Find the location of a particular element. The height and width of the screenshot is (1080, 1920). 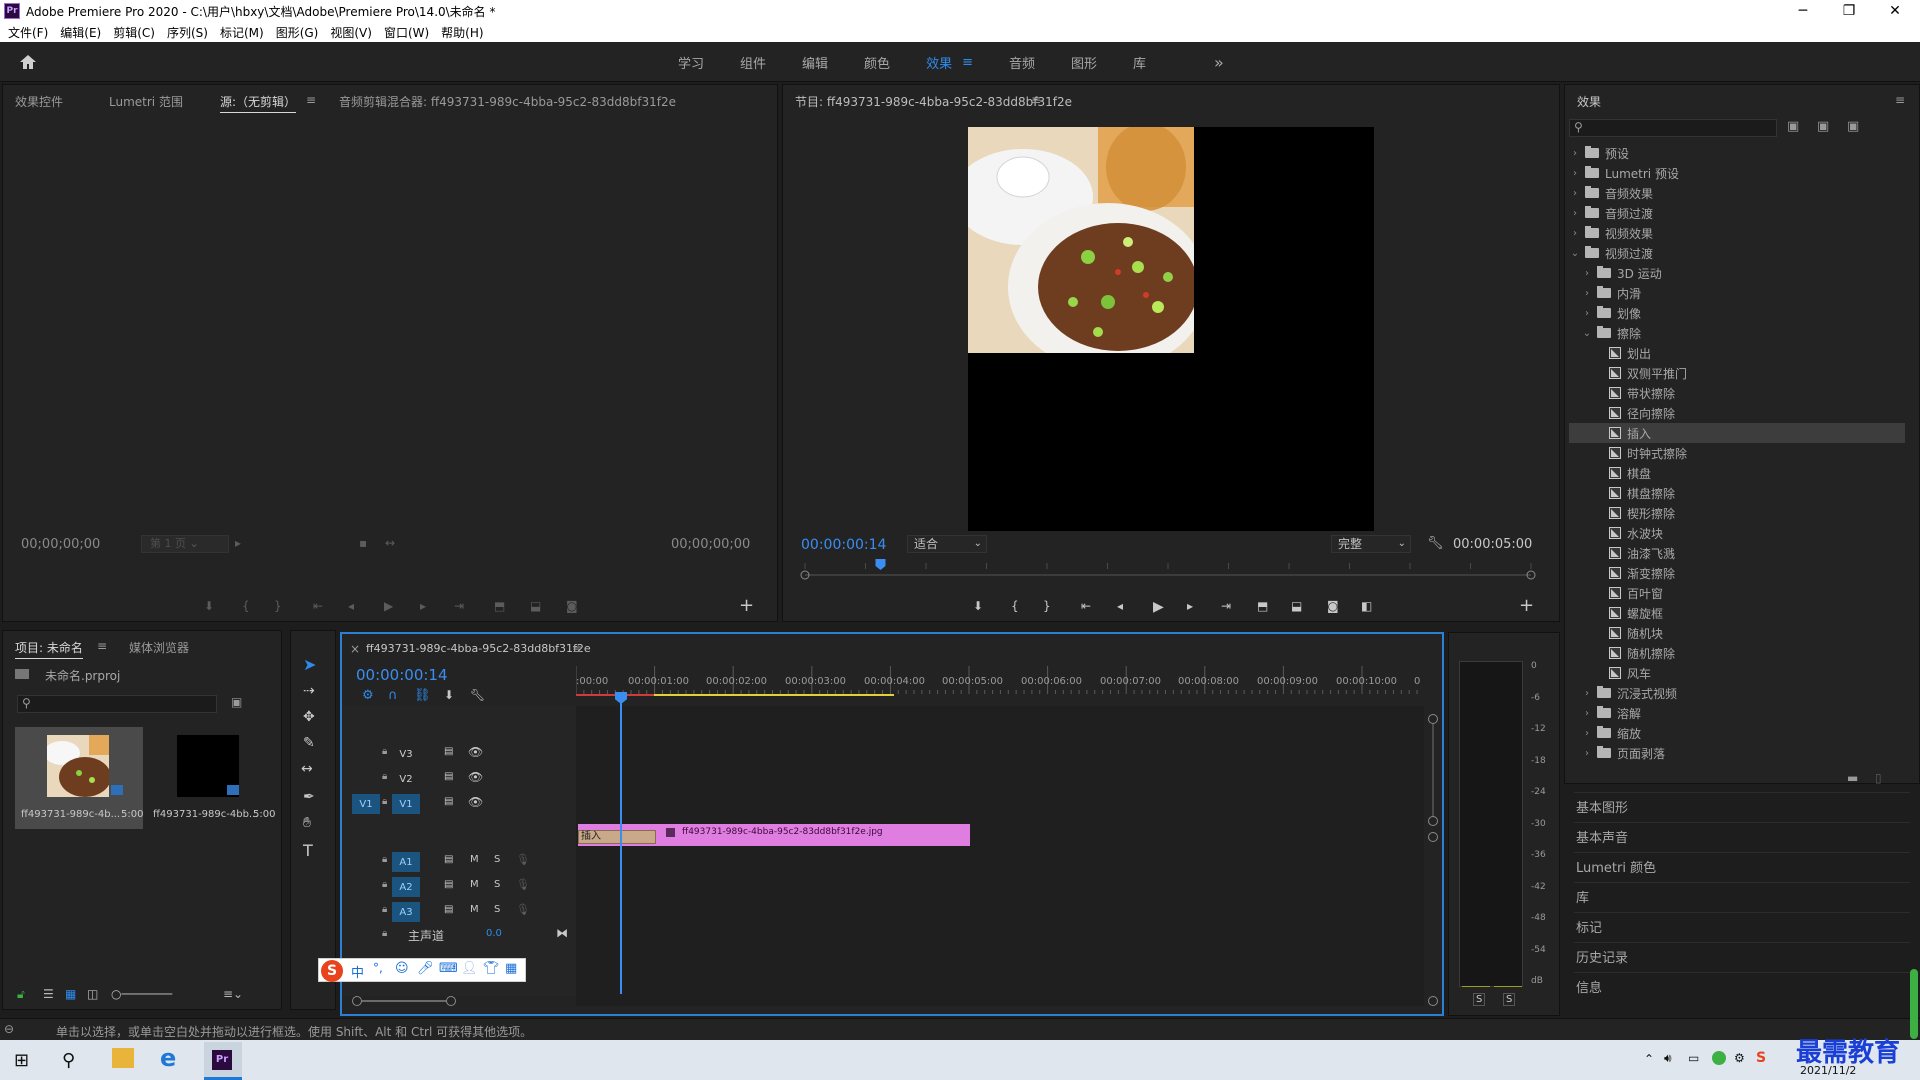

delete-icon: ▯ is located at coordinates (1878, 778).